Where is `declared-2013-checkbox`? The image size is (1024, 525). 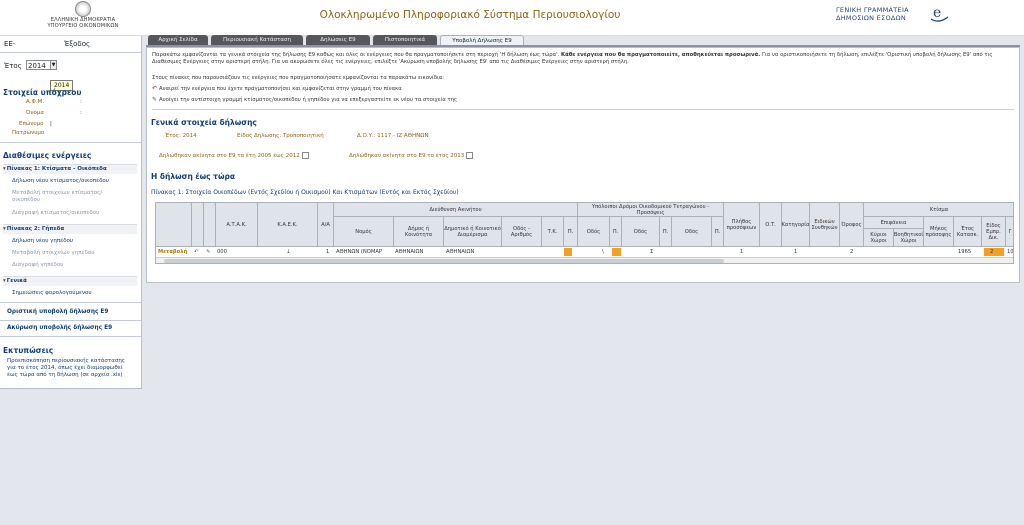
declared-2013-checkbox is located at coordinates (470, 155).